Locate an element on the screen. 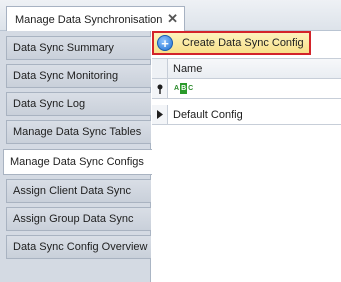 This screenshot has height=282, width=341. table-row: Default Config is located at coordinates (246, 115).